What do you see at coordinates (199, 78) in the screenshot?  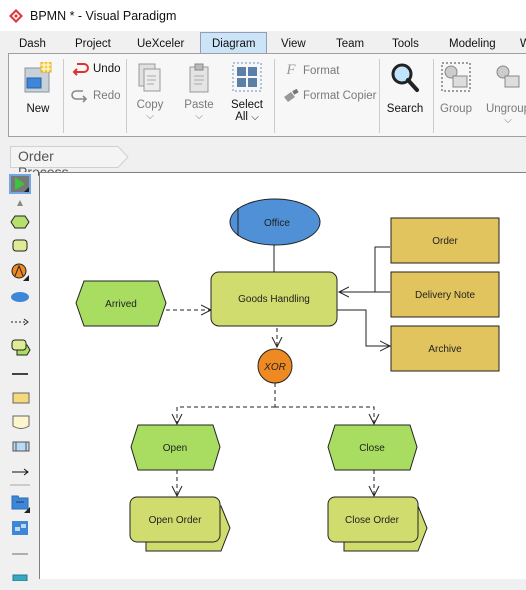 I see `paste-icon` at bounding box center [199, 78].